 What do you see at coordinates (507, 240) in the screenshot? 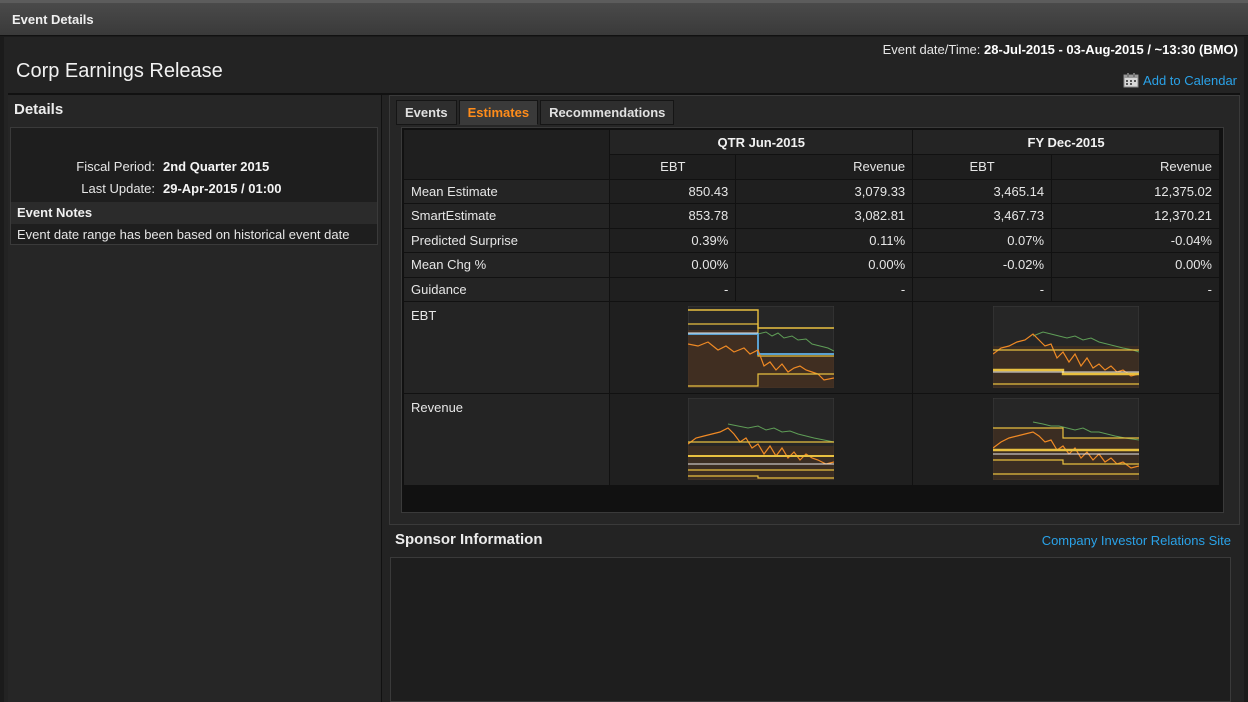
I see `row-label-predicted-surprise: Predicted Surprise` at bounding box center [507, 240].